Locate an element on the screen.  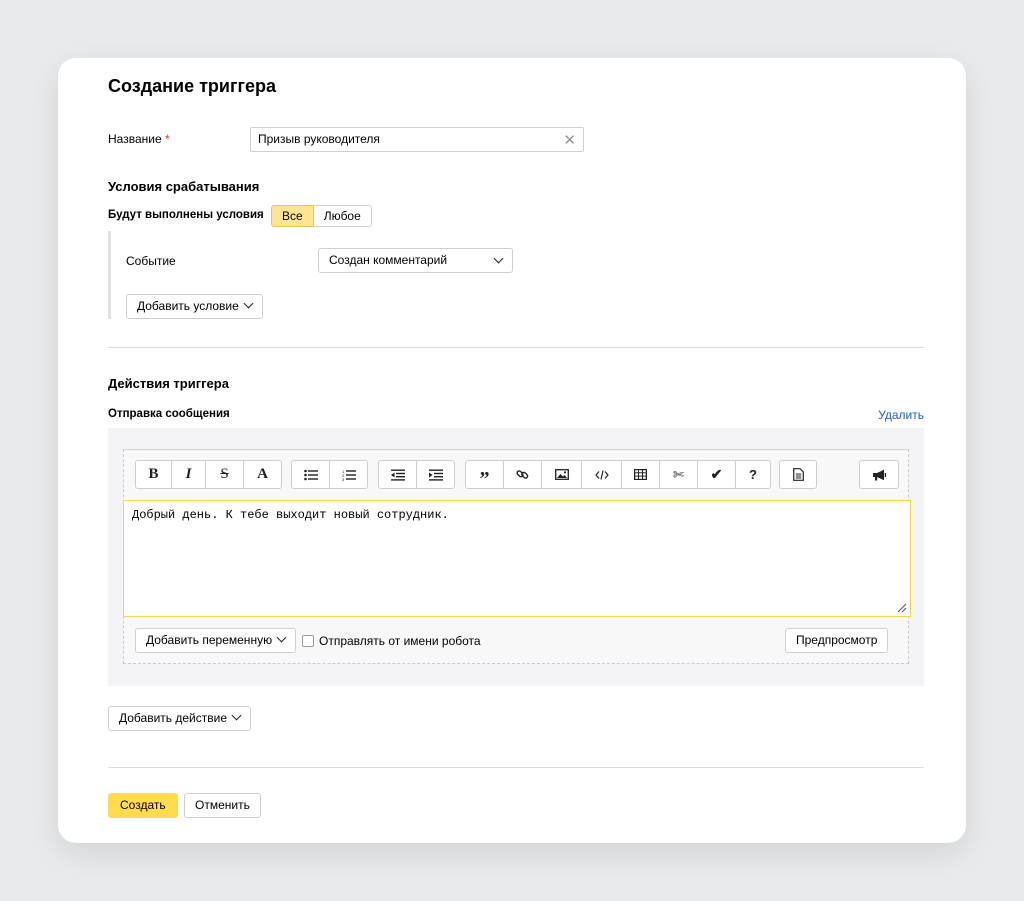
checkmark-button: ✔ is located at coordinates (717, 474).